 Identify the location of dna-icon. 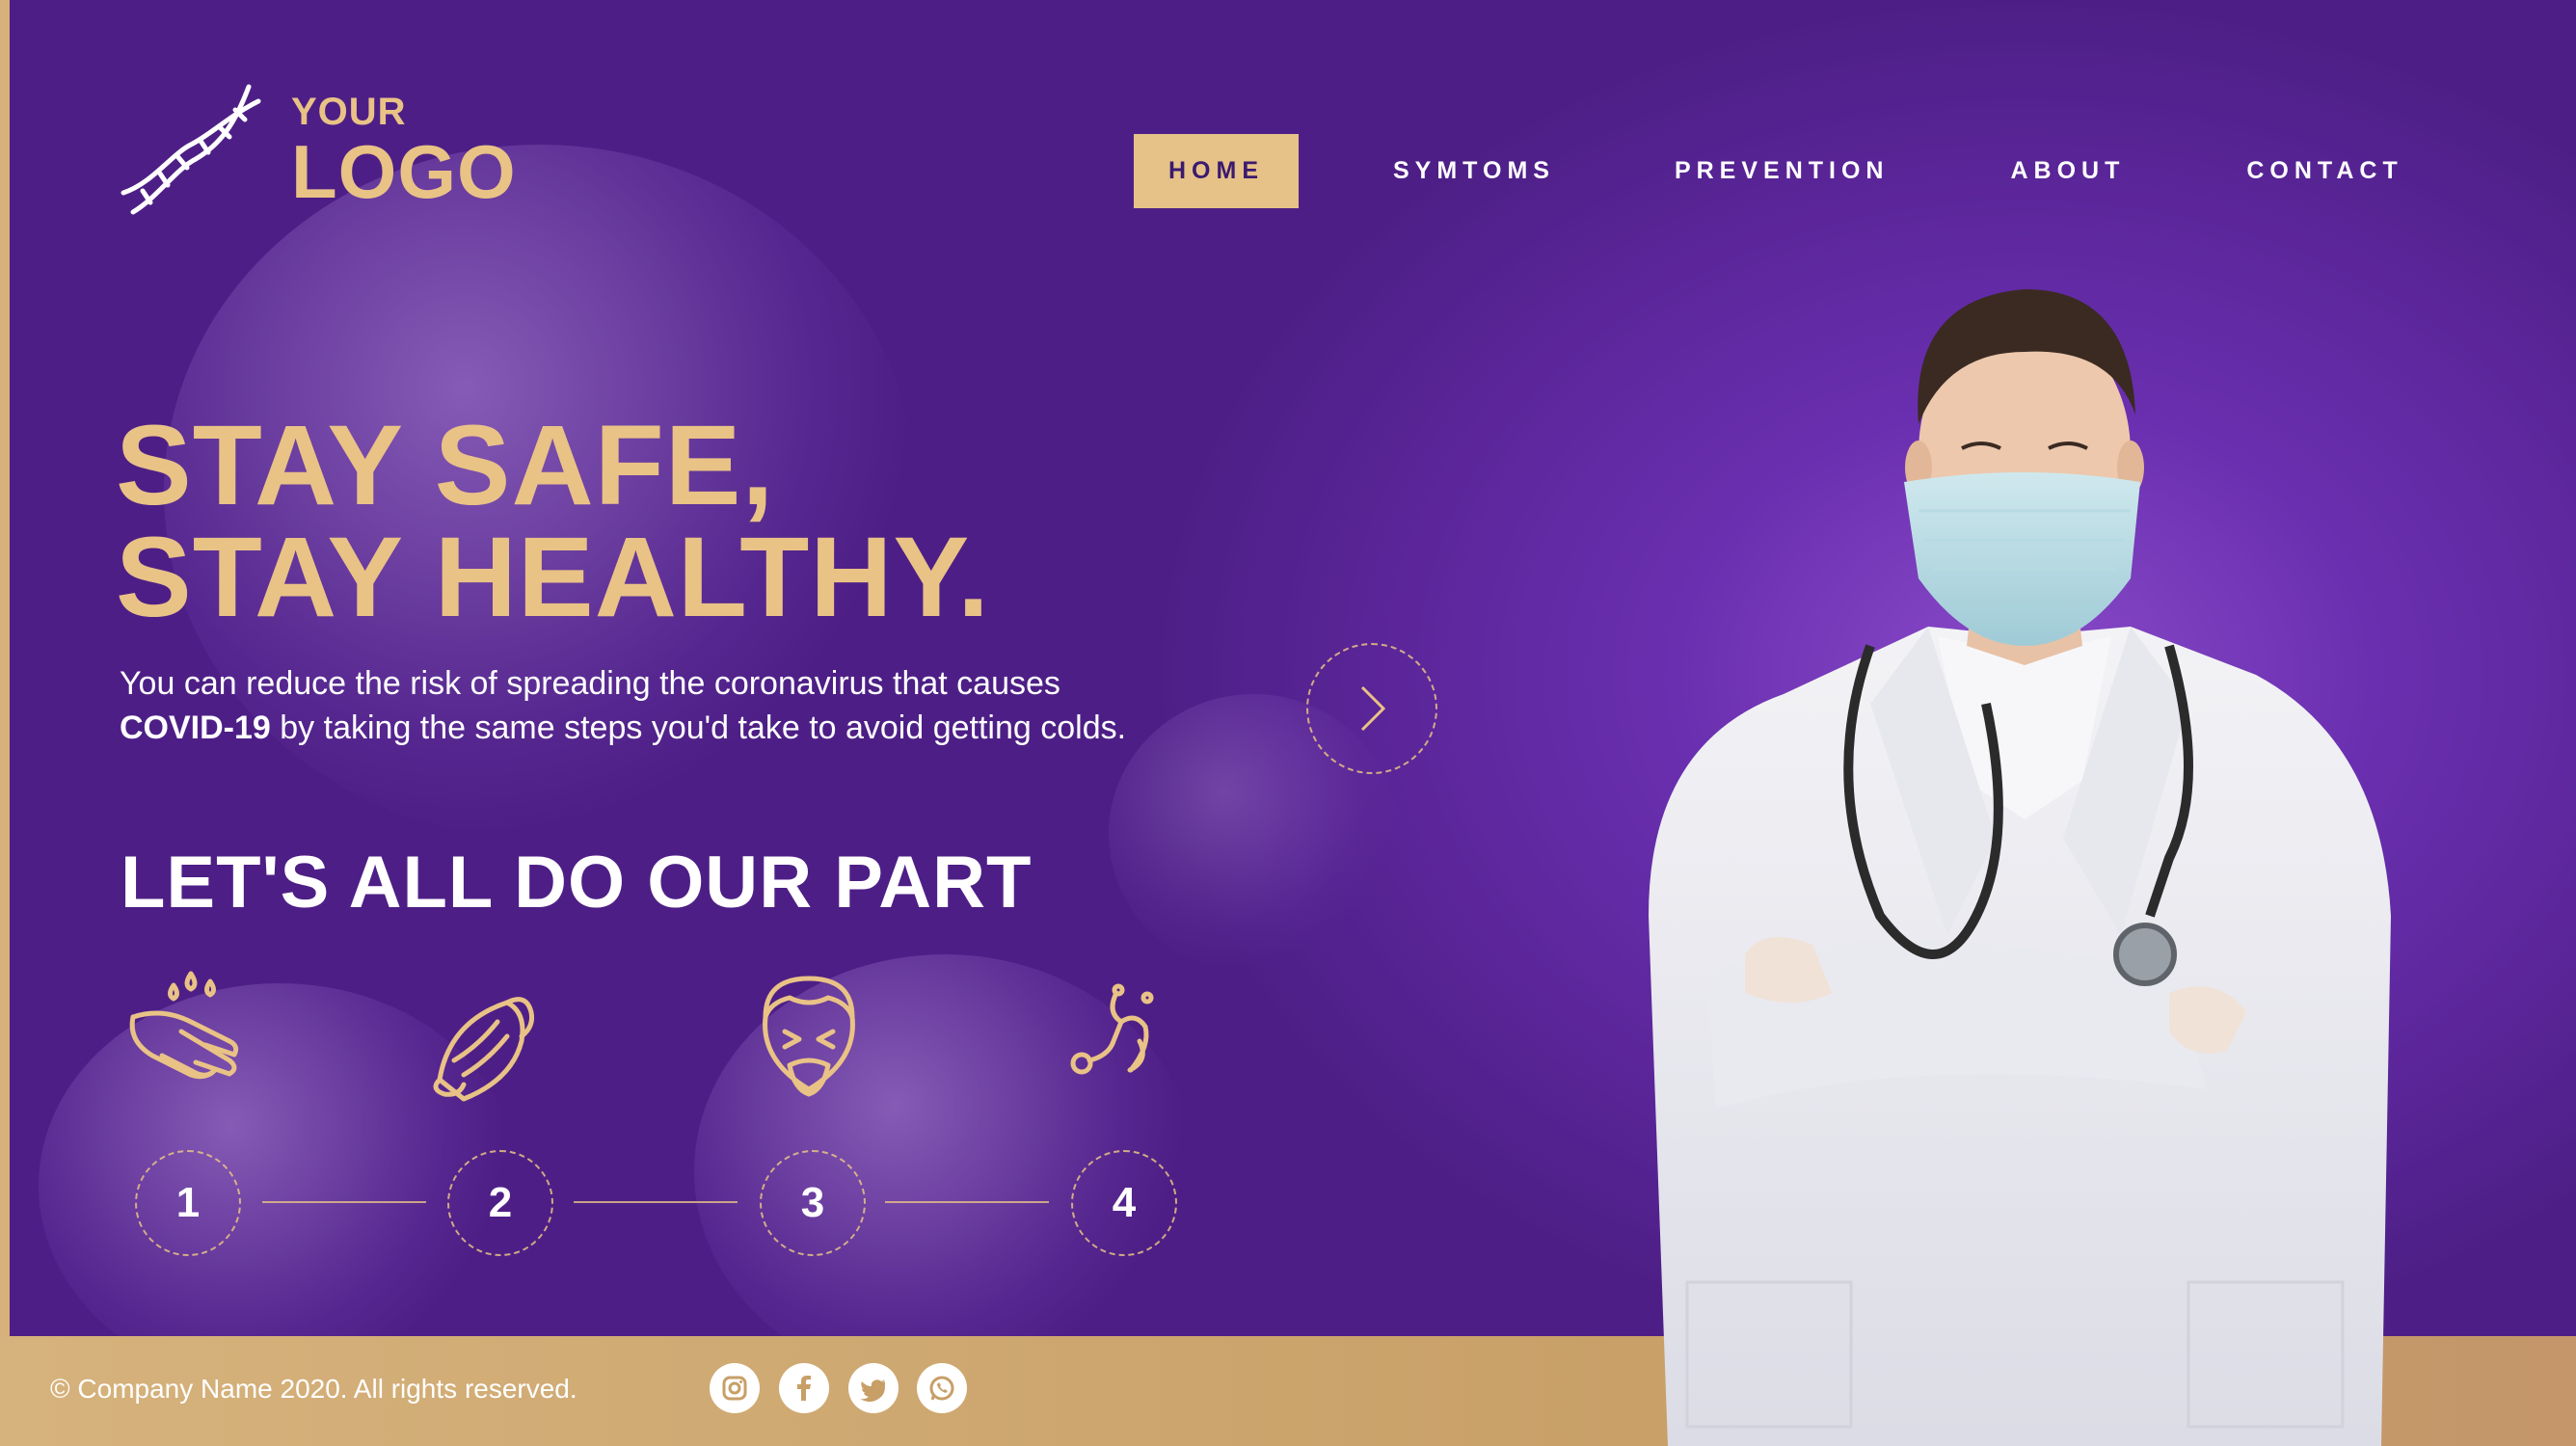
(191, 149).